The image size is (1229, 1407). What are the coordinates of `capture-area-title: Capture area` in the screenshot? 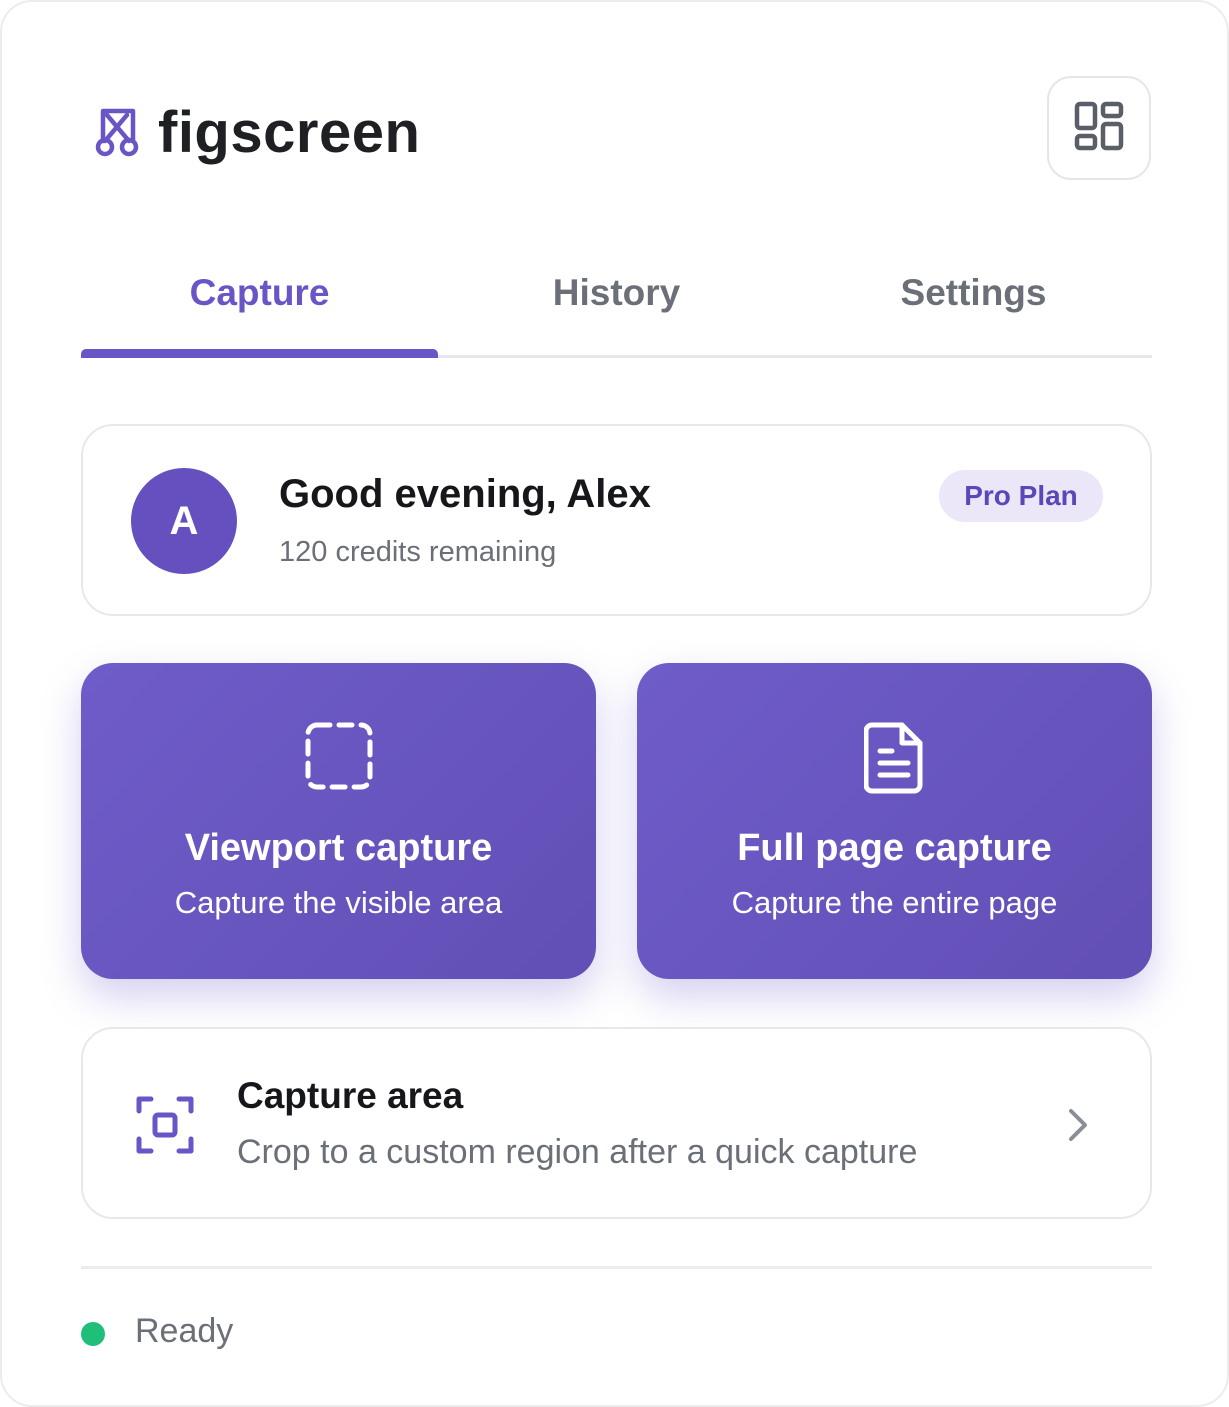 It's located at (350, 1095).